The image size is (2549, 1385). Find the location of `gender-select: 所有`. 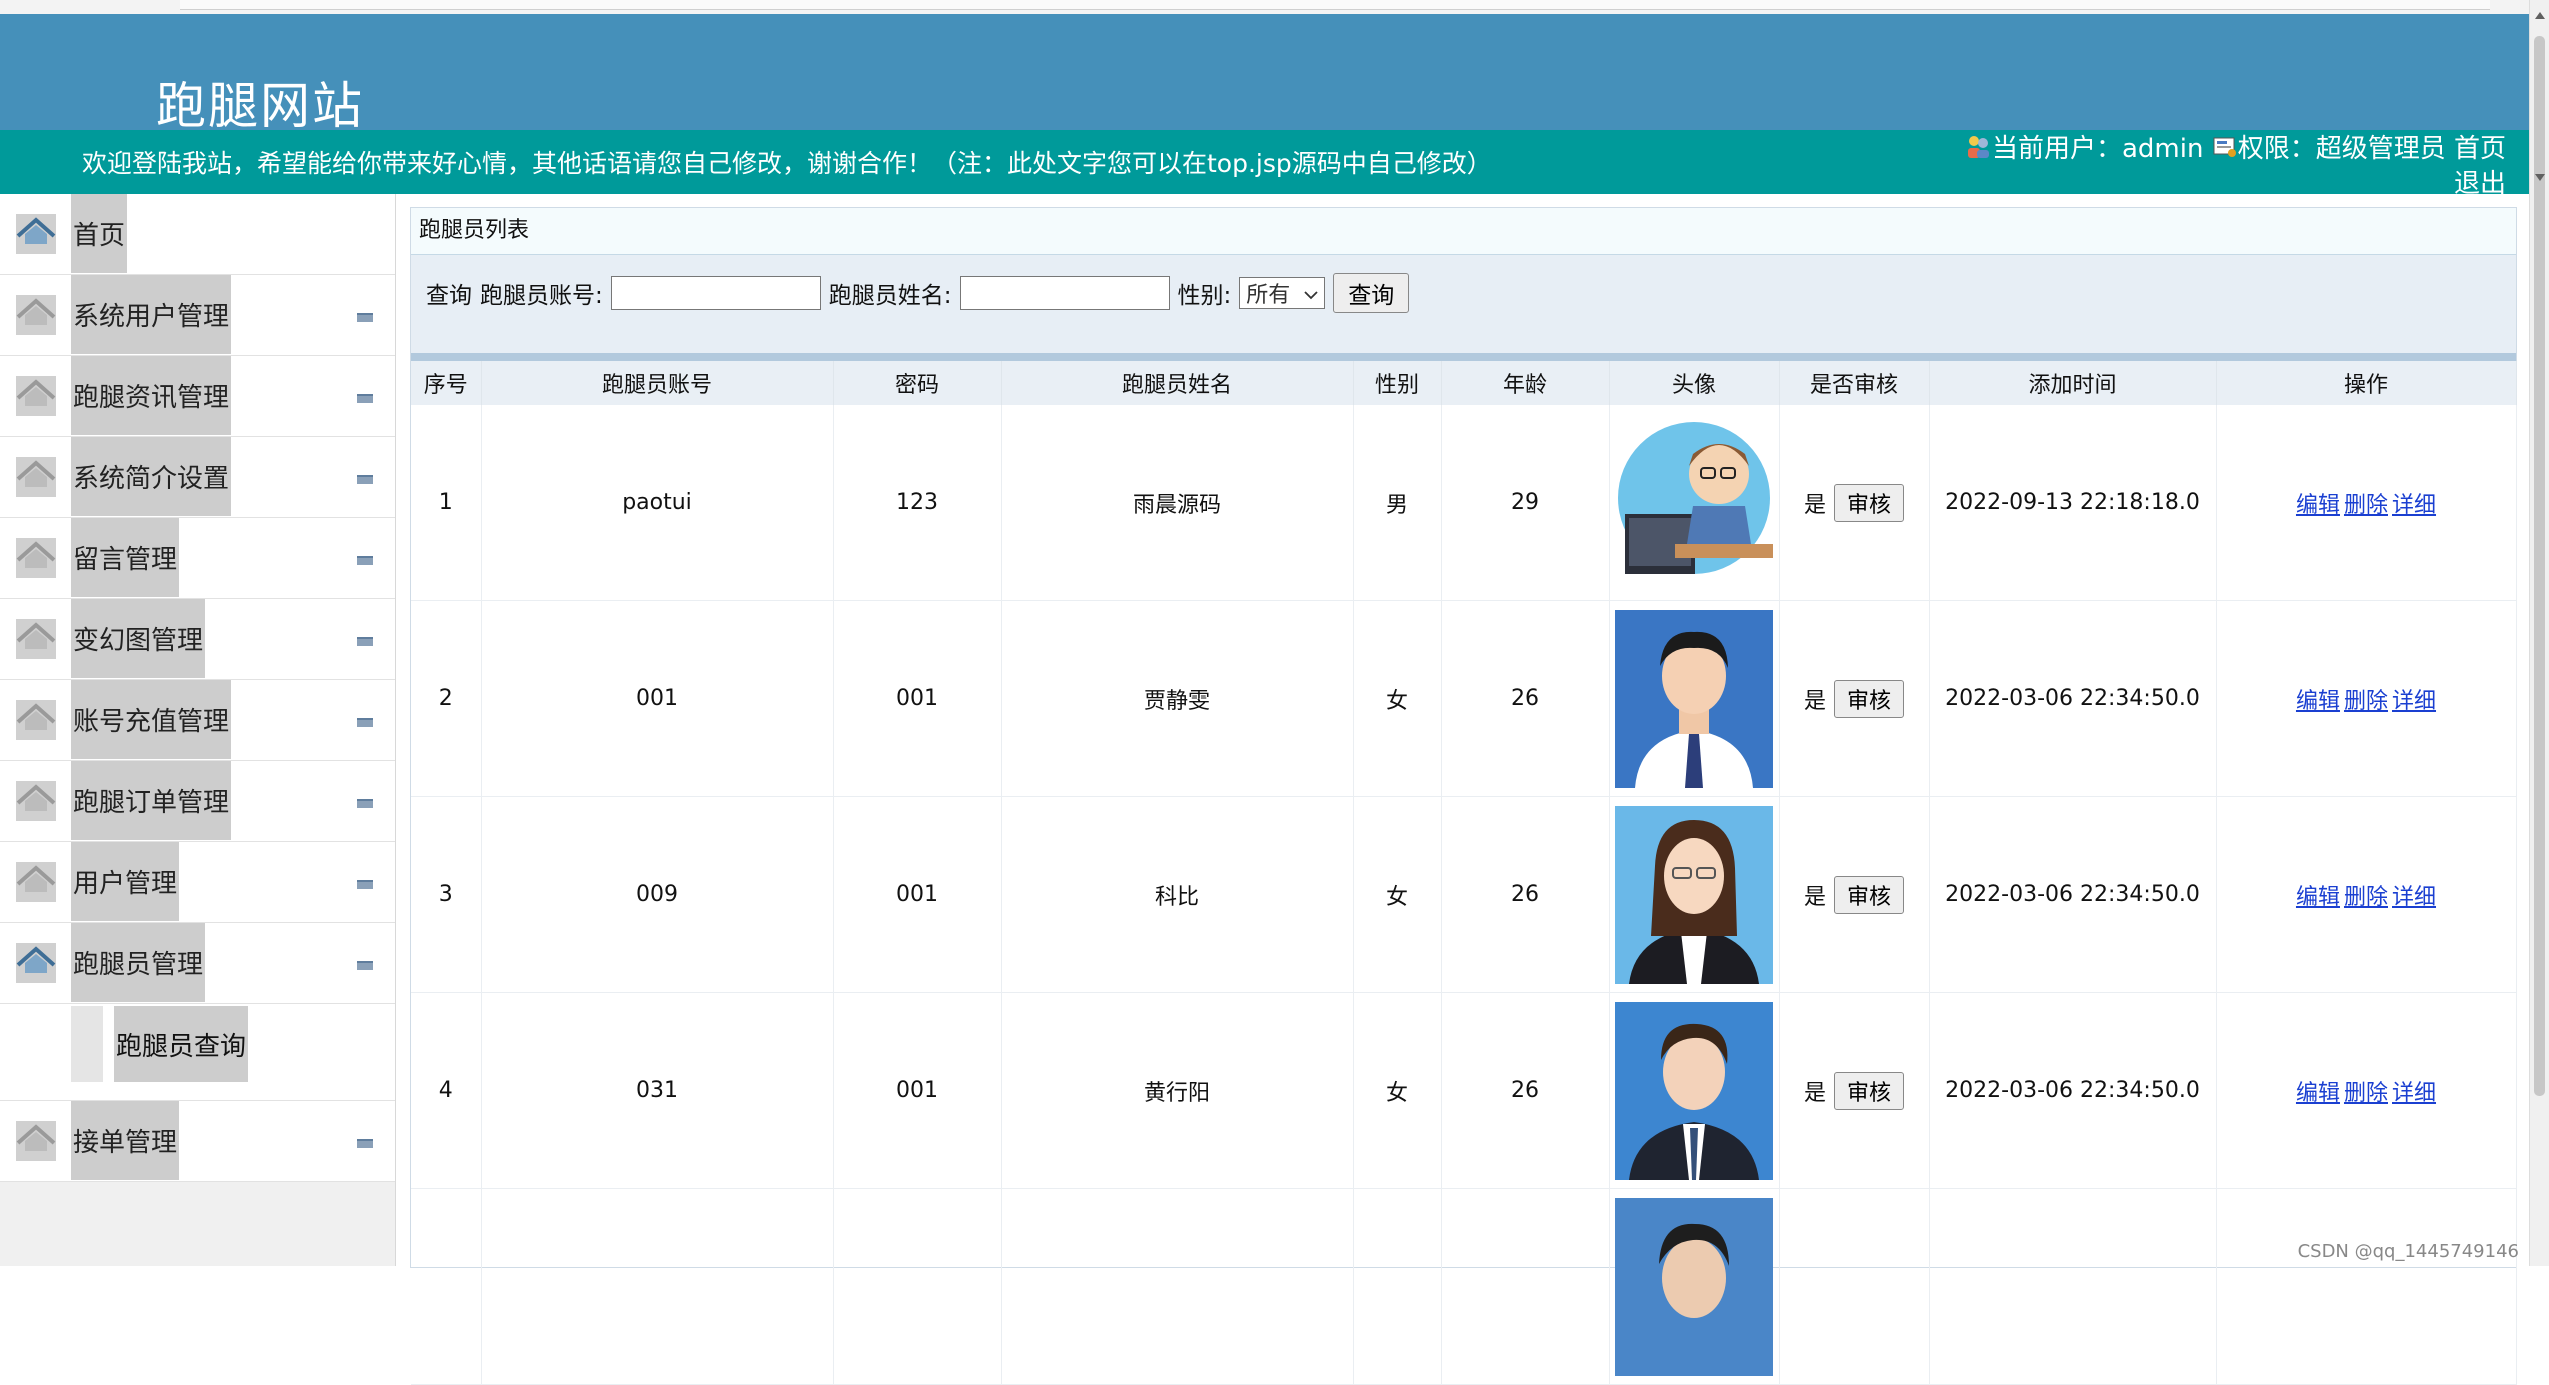

gender-select: 所有 is located at coordinates (1282, 293).